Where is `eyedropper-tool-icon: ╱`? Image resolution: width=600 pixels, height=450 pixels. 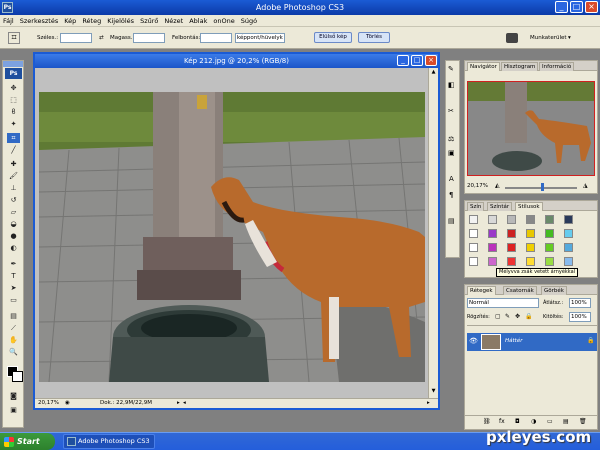 eyedropper-tool-icon: ╱ is located at coordinates (13, 150).